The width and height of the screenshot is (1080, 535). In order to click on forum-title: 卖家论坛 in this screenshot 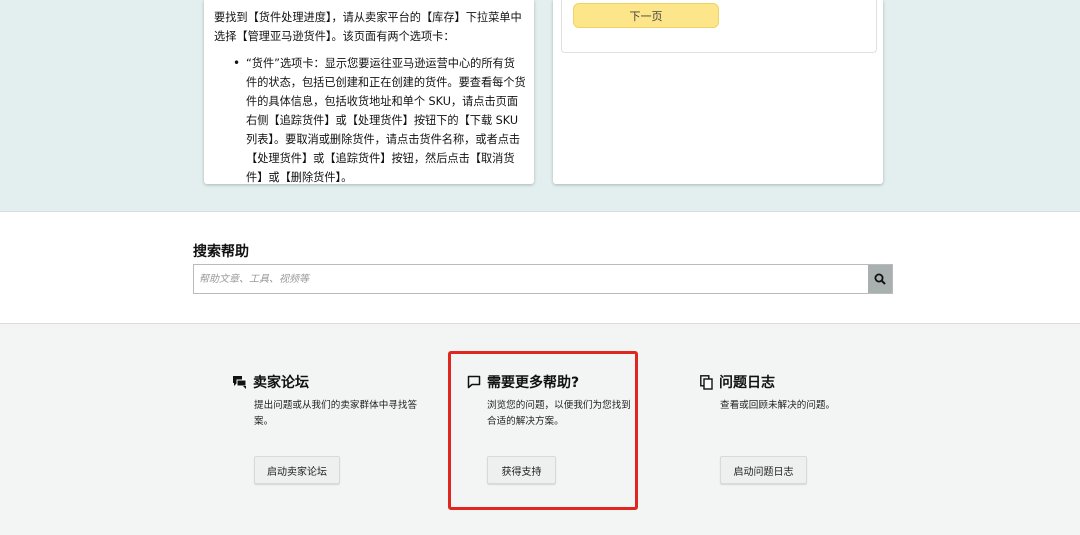, I will do `click(281, 383)`.